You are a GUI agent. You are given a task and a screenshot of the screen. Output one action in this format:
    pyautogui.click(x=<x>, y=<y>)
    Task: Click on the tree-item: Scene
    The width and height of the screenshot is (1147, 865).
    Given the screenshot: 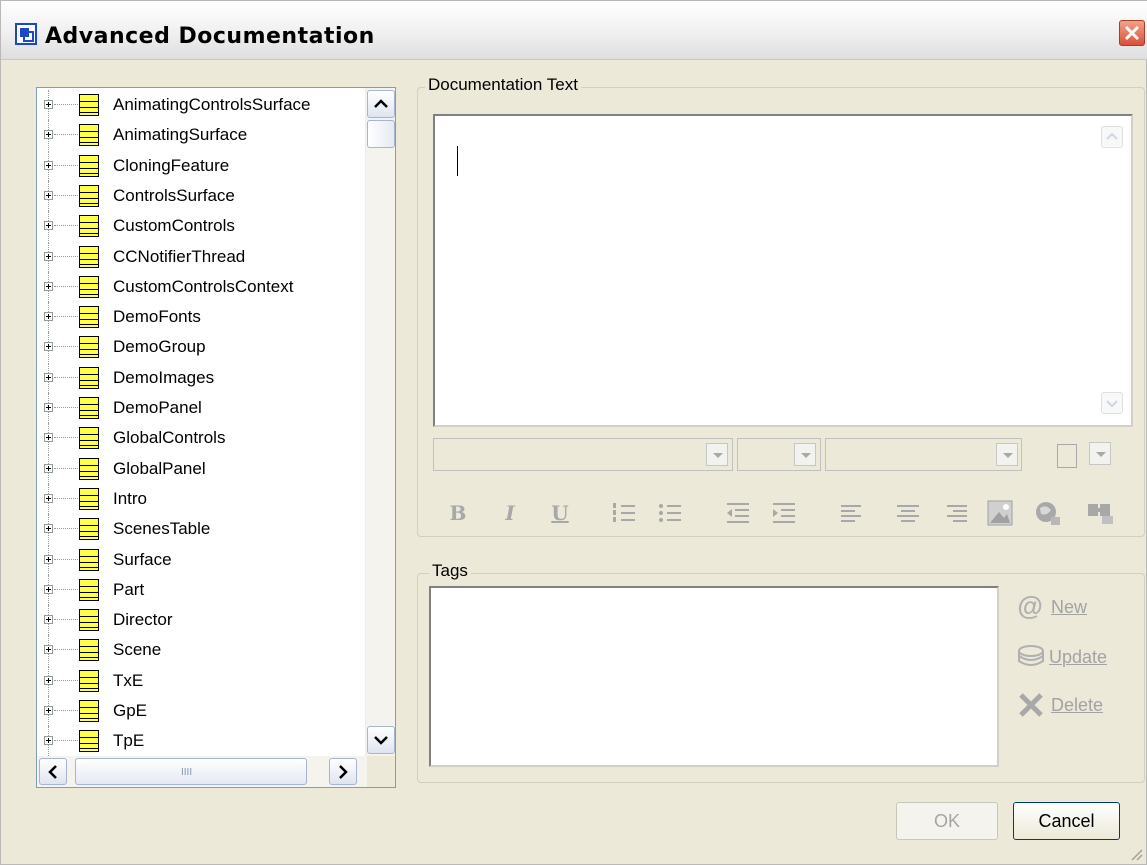 What is the action you would take?
    pyautogui.click(x=202, y=650)
    